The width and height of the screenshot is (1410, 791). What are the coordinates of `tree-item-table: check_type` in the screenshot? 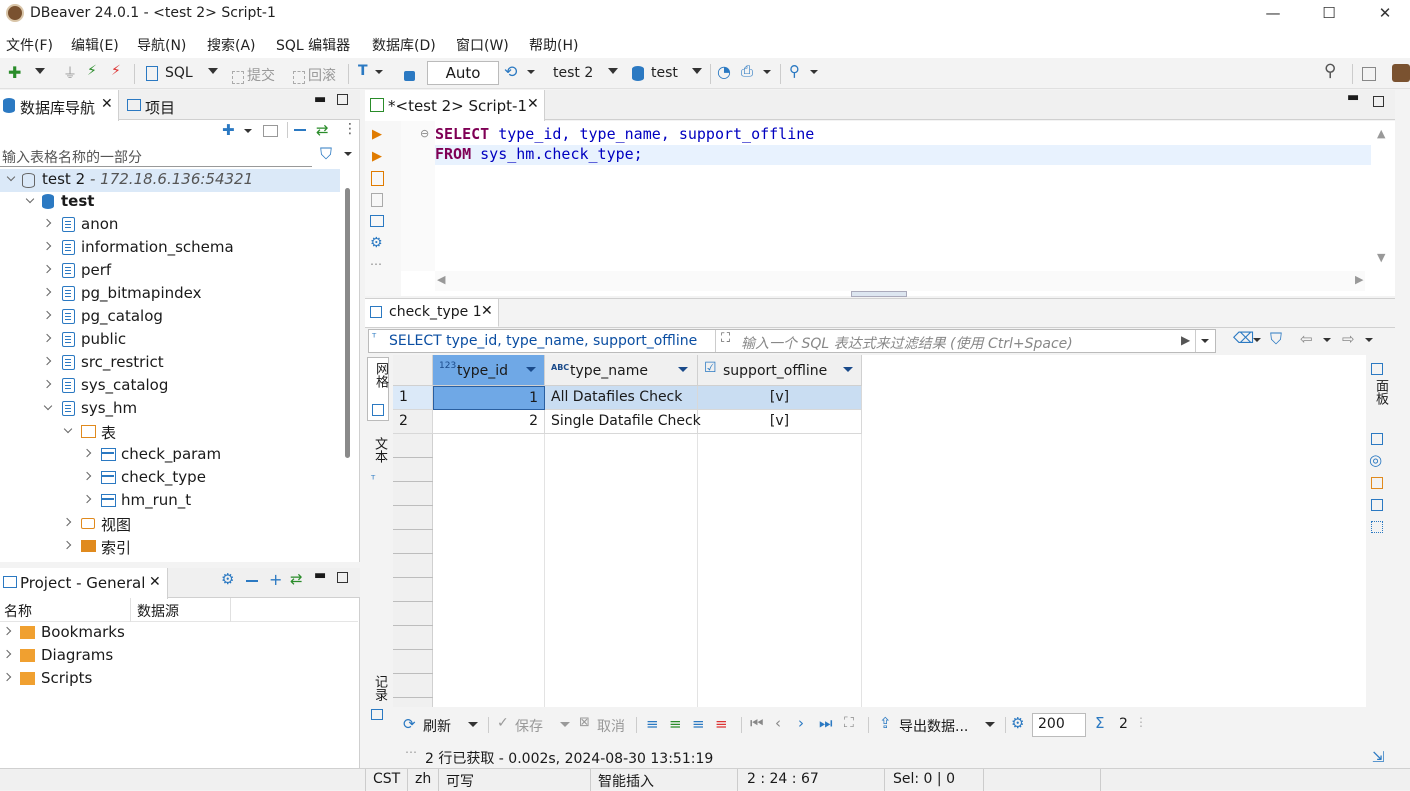 It's located at (170, 478).